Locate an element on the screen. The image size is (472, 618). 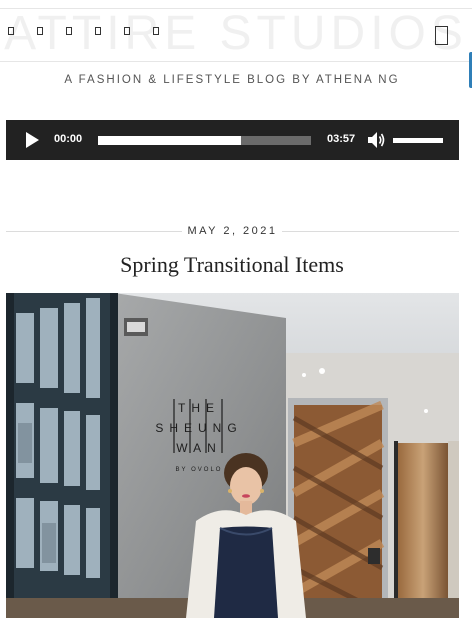
wall-sign-line-4: BY OVOLO is located at coordinates (199, 470).